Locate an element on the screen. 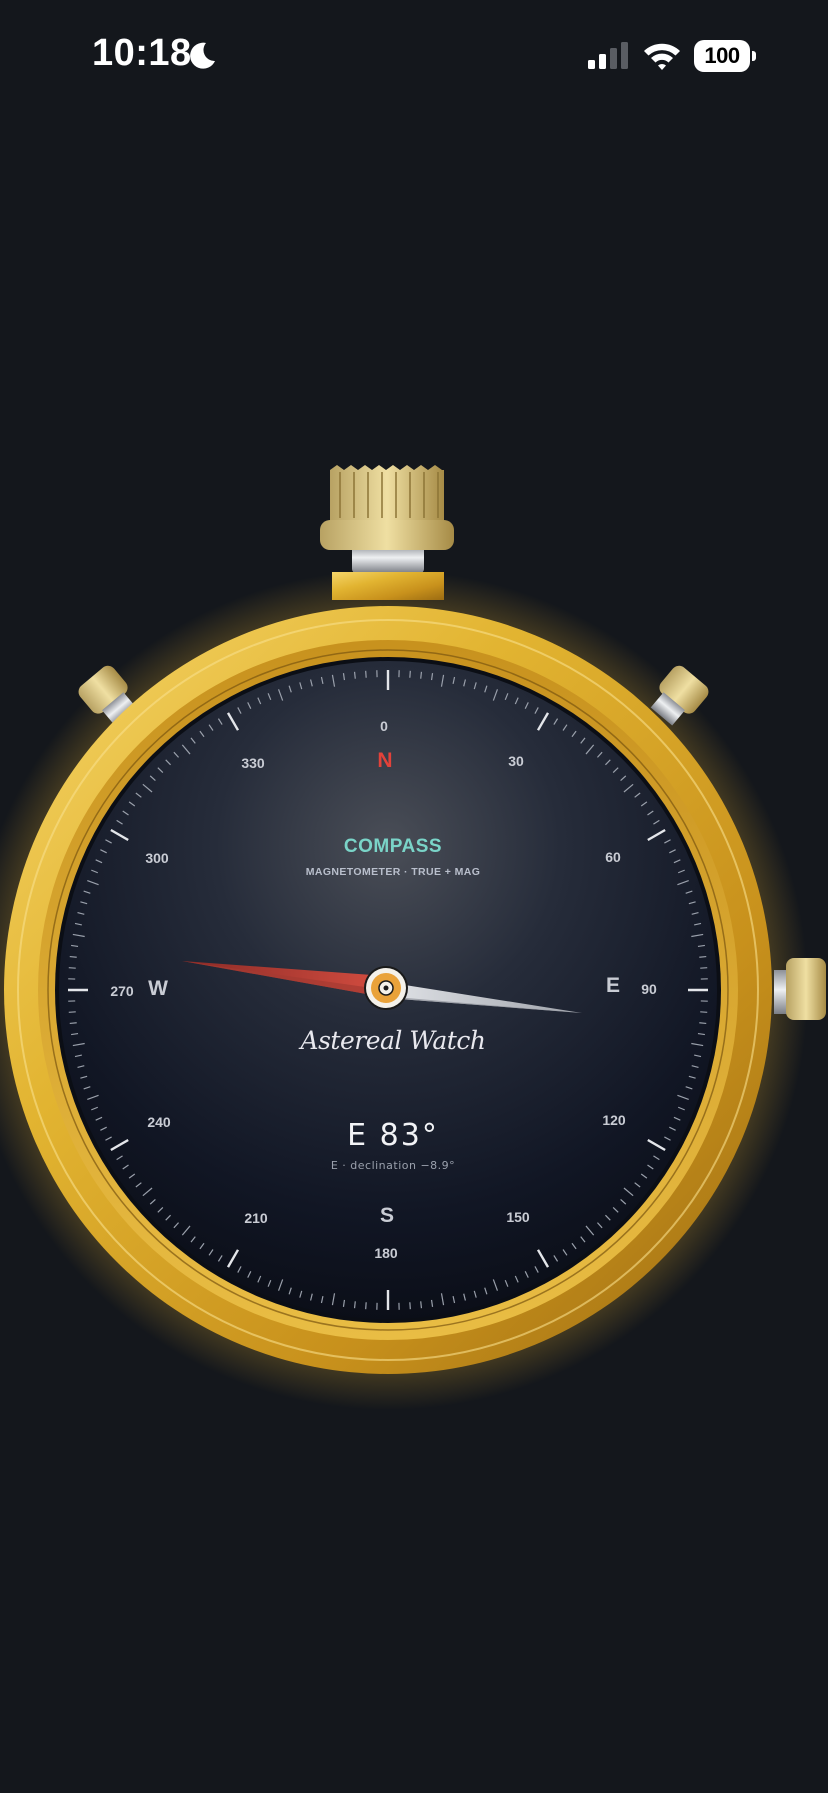 The height and width of the screenshot is (1793, 828). degree-label-150: 150 is located at coordinates (518, 1217).